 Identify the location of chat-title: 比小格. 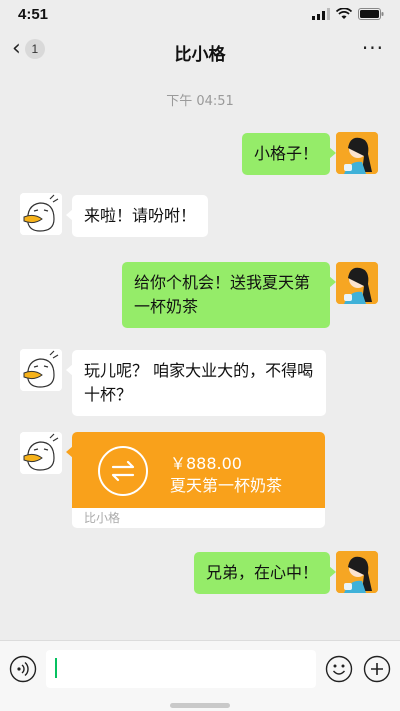
(200, 55).